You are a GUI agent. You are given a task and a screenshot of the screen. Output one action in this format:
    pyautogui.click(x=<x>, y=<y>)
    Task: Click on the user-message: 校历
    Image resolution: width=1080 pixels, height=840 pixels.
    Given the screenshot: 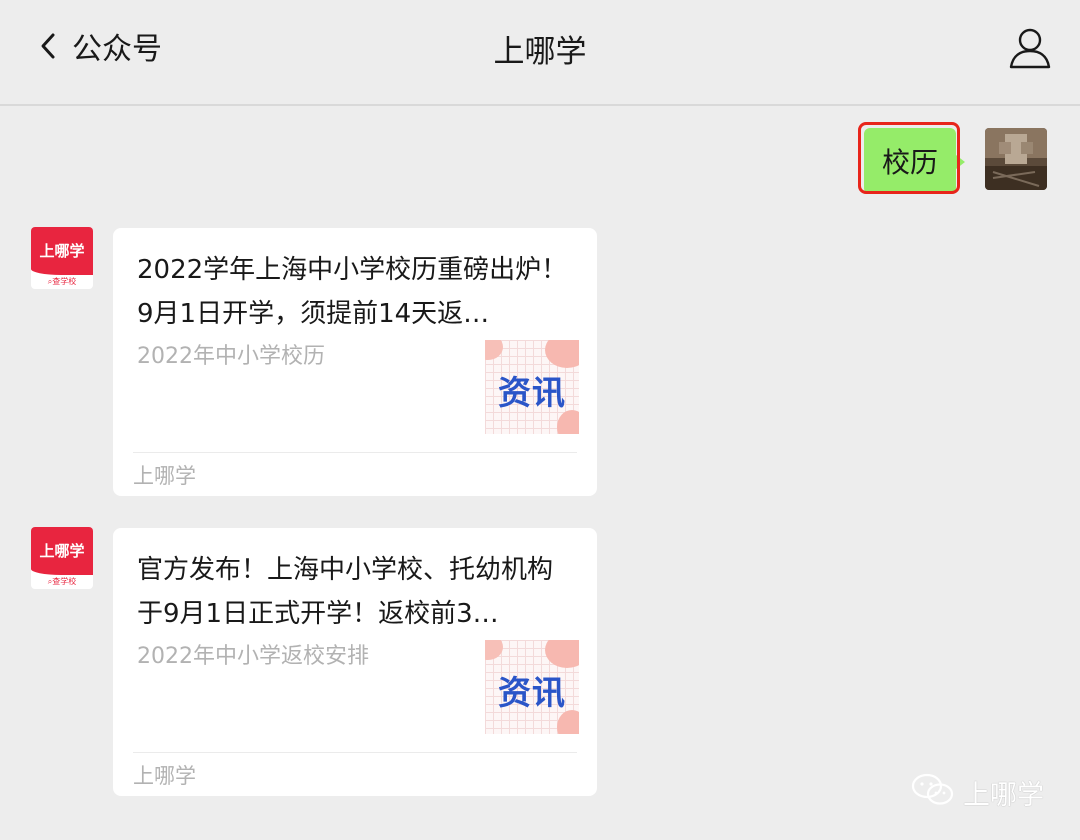 What is the action you would take?
    pyautogui.click(x=912, y=161)
    